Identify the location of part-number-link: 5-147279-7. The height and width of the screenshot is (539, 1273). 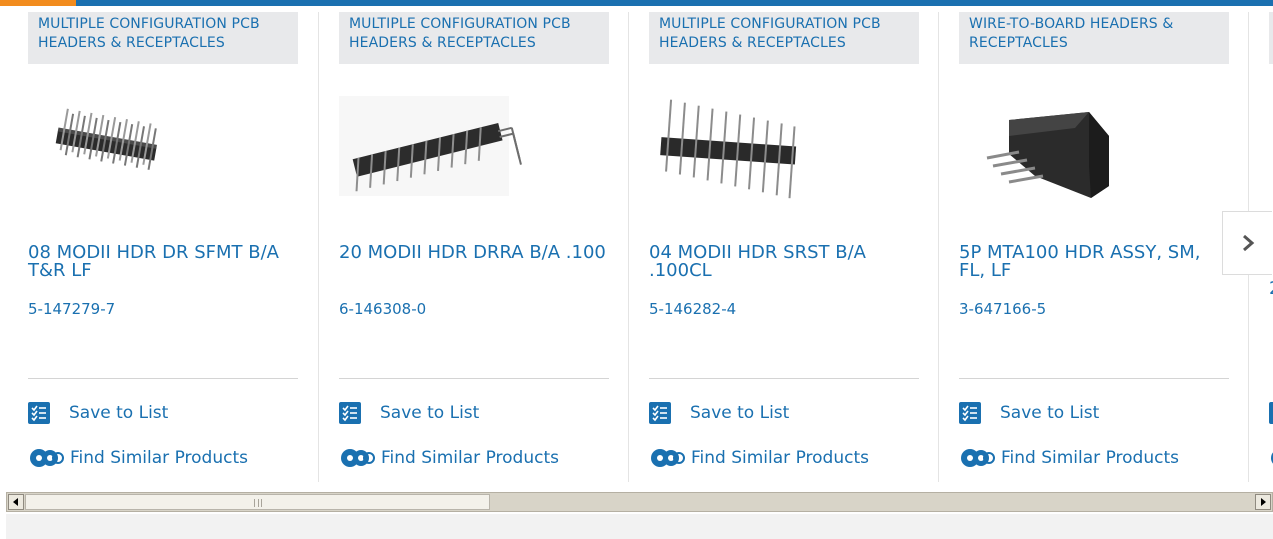
(71, 309).